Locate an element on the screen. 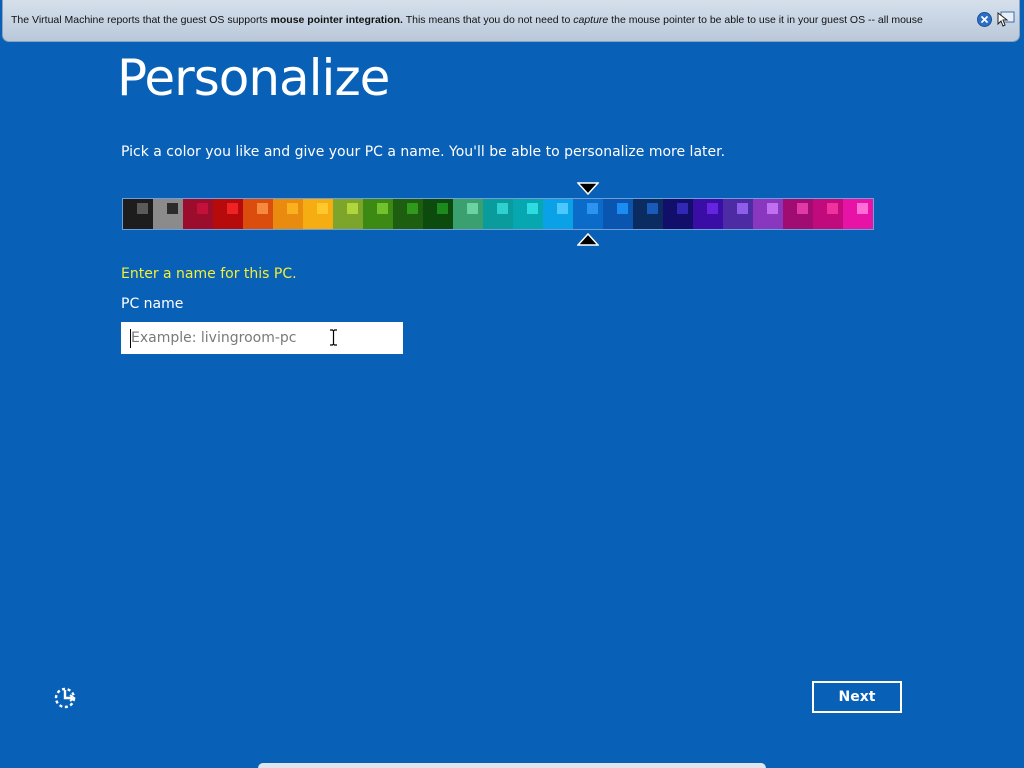  name-prompt: Enter a name for this PC. is located at coordinates (209, 274).